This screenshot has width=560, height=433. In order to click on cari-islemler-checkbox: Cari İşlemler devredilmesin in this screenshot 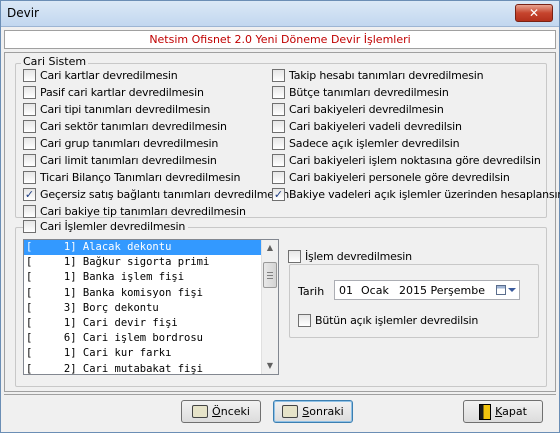, I will do `click(106, 226)`.